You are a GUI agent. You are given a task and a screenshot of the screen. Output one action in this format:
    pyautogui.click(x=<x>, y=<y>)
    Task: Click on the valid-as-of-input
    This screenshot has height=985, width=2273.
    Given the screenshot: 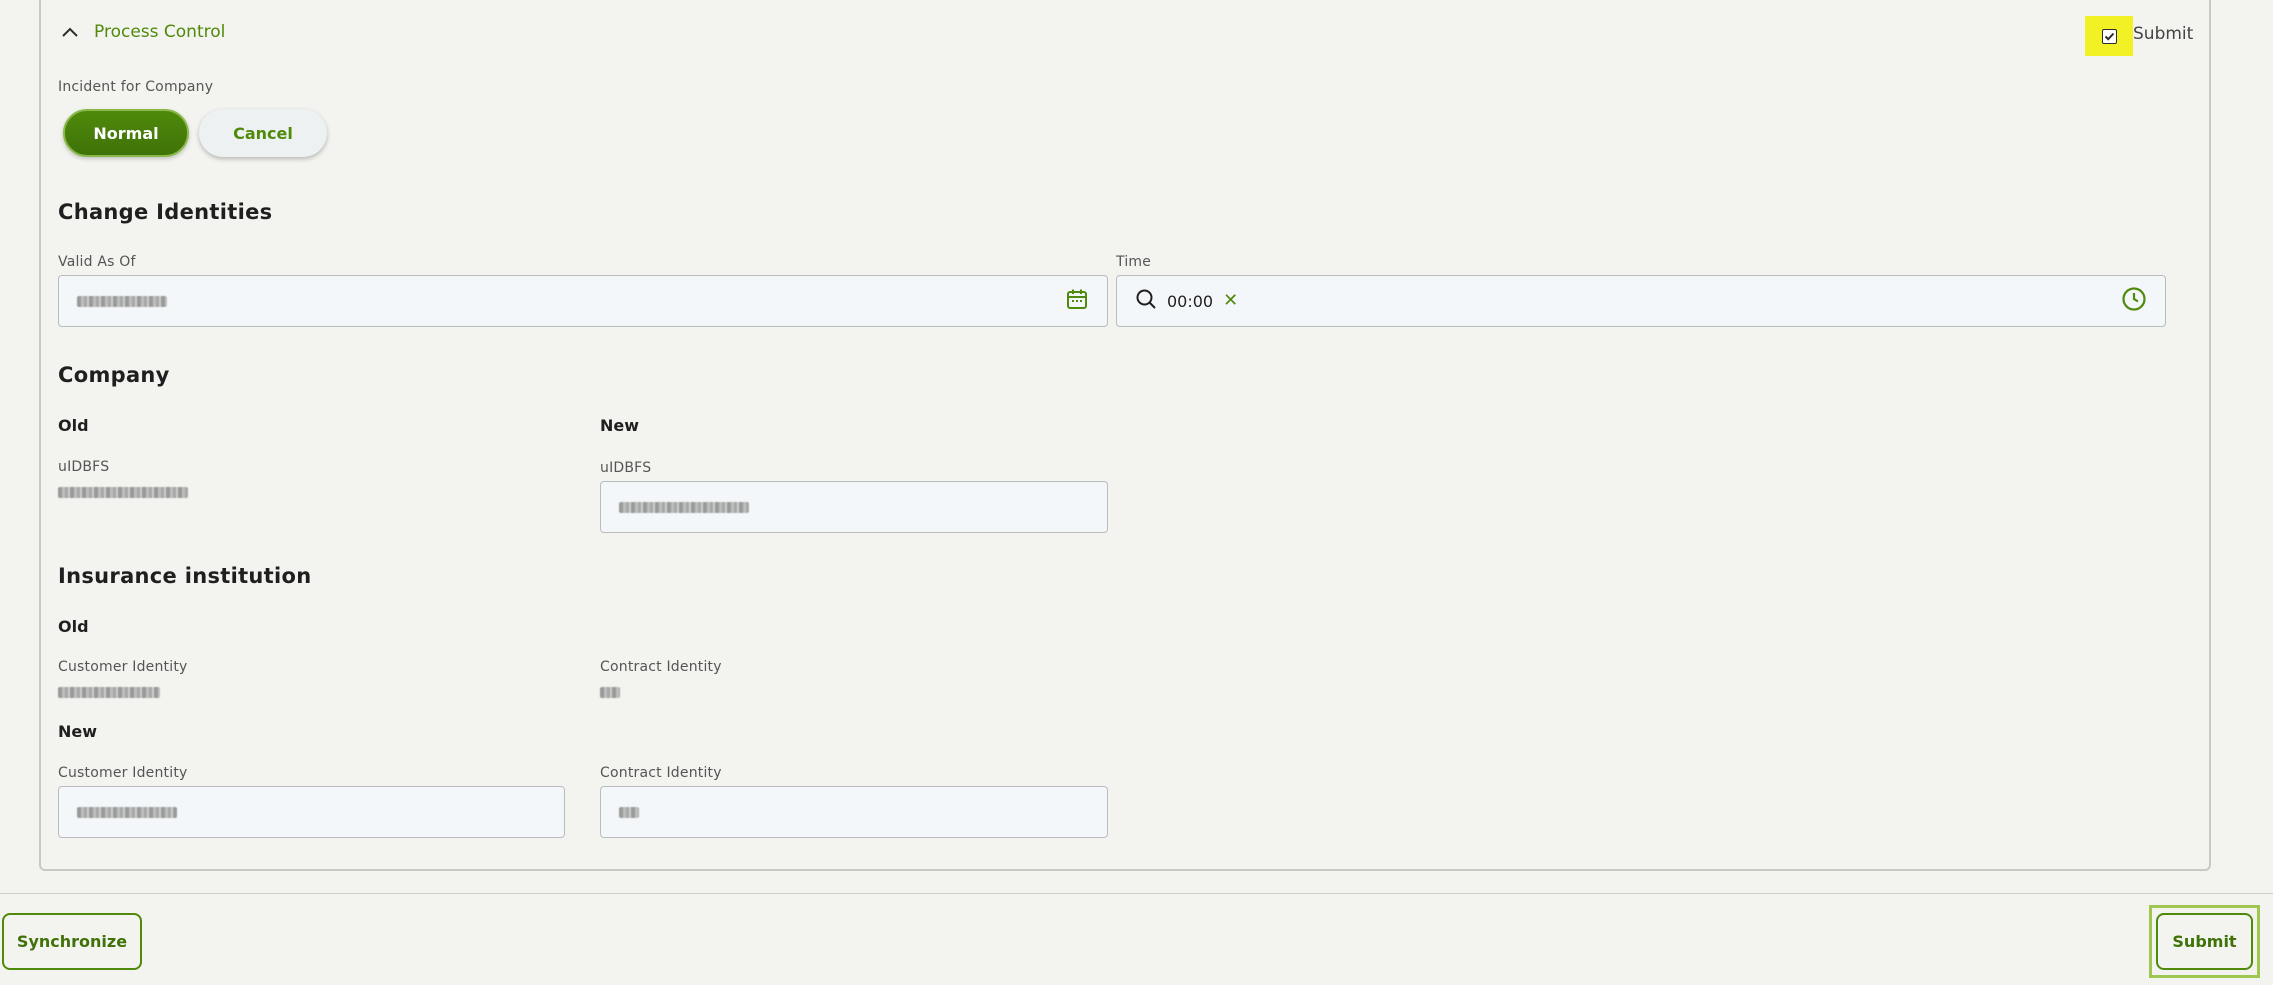 What is the action you would take?
    pyautogui.click(x=583, y=301)
    